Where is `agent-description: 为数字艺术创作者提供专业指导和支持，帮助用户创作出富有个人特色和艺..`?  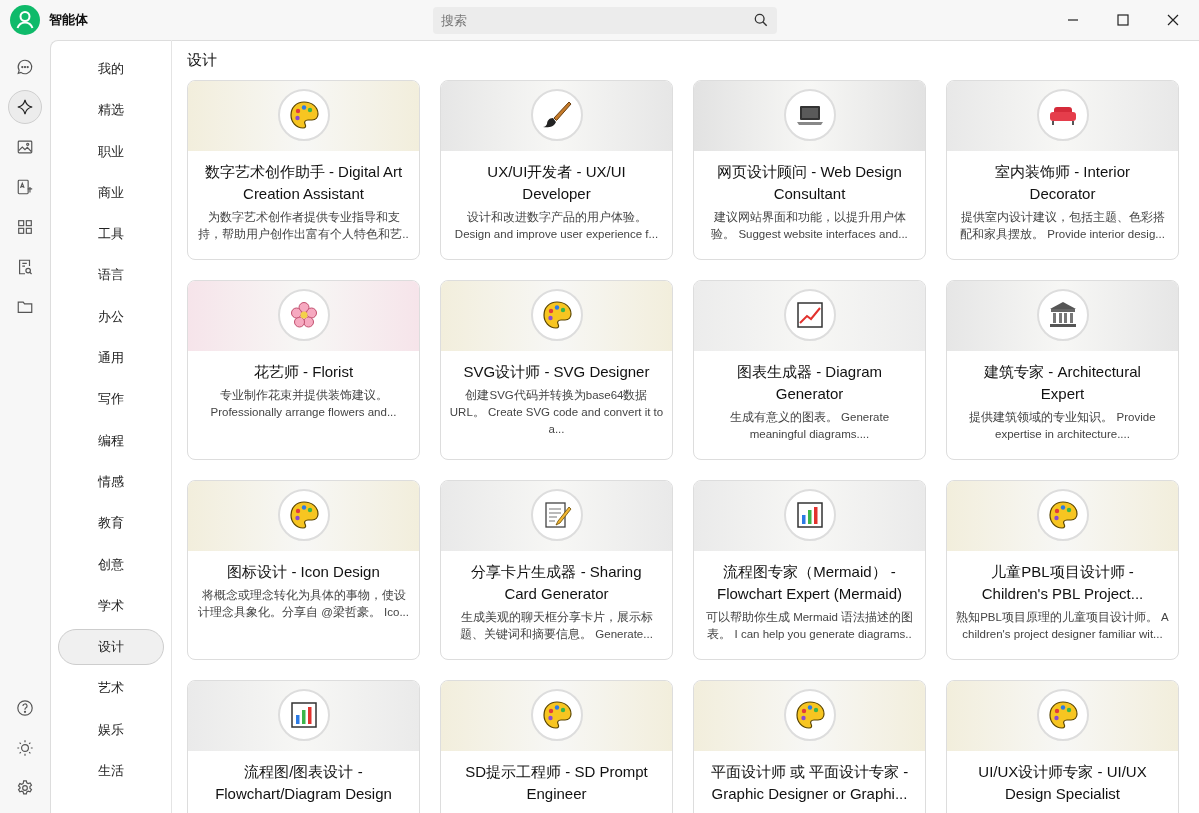 agent-description: 为数字艺术创作者提供专业指导和支持，帮助用户创作出富有个人特色和艺.. is located at coordinates (303, 226).